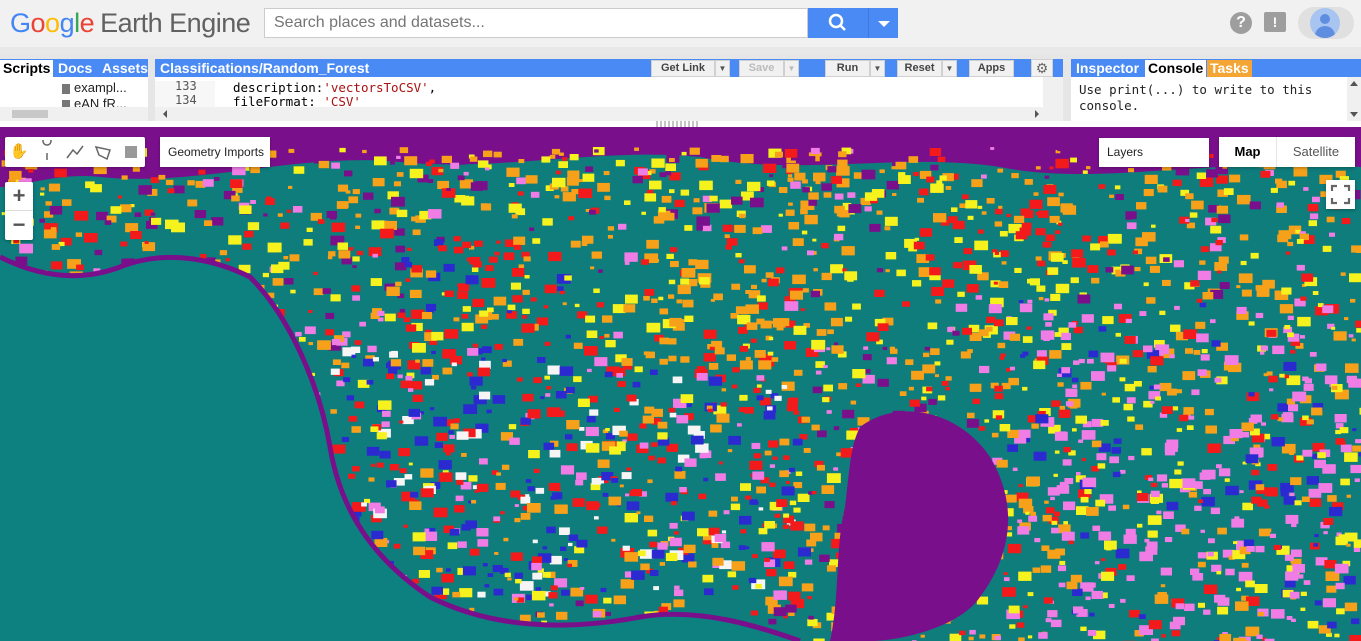 The image size is (1361, 641). What do you see at coordinates (103, 152) in the screenshot?
I see `polygon-icon` at bounding box center [103, 152].